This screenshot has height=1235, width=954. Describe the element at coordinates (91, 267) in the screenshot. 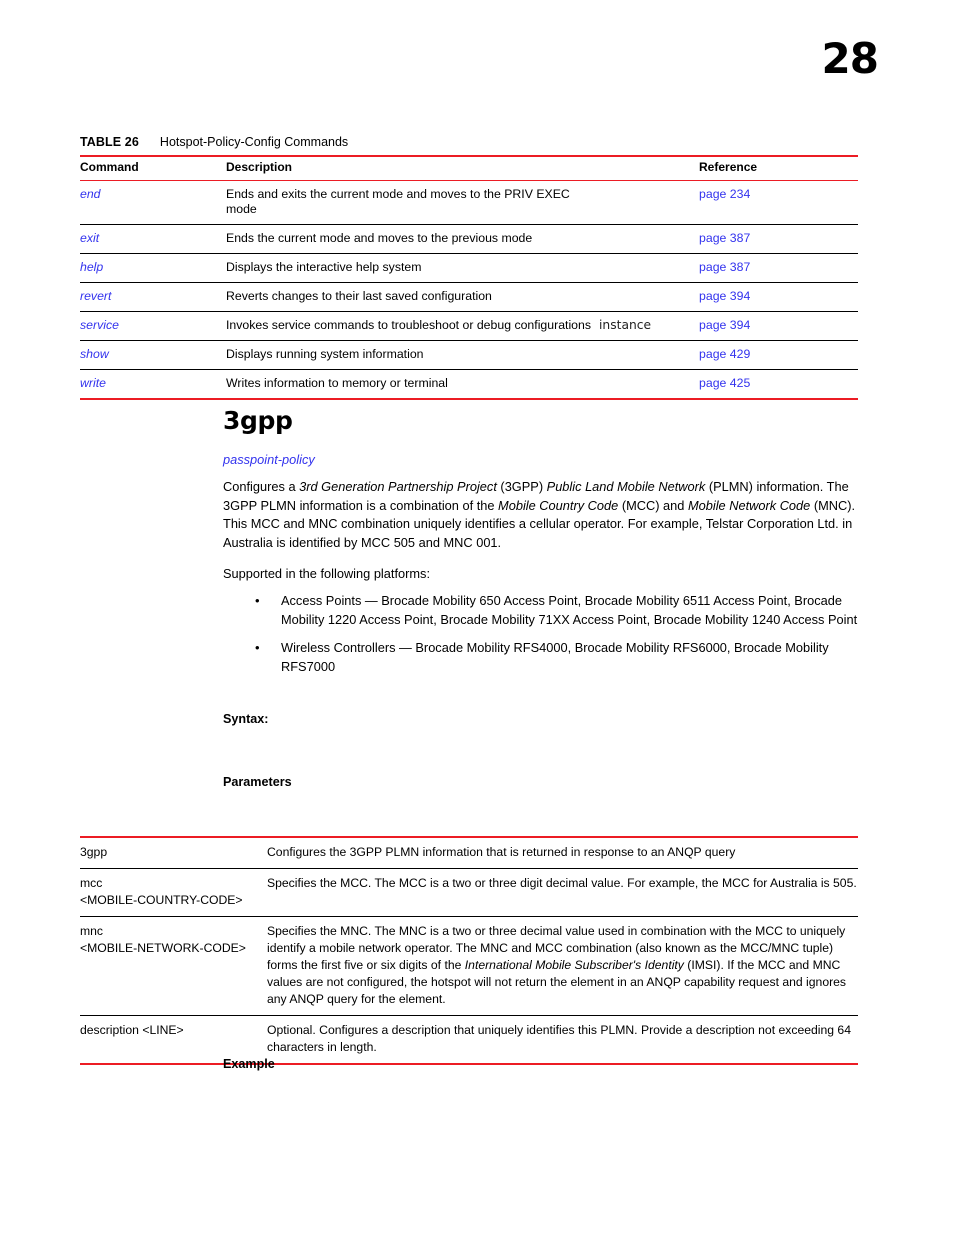

I see `command-link: help` at that location.